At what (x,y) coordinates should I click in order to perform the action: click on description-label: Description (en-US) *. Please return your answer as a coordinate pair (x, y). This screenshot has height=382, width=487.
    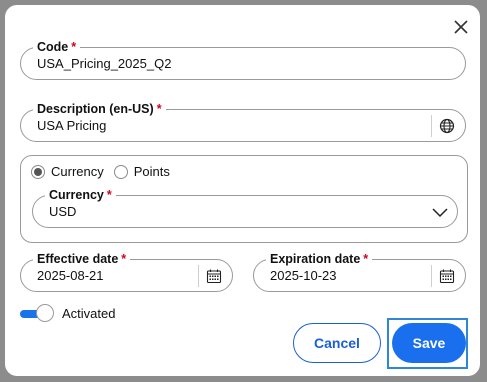
    Looking at the image, I should click on (99, 109).